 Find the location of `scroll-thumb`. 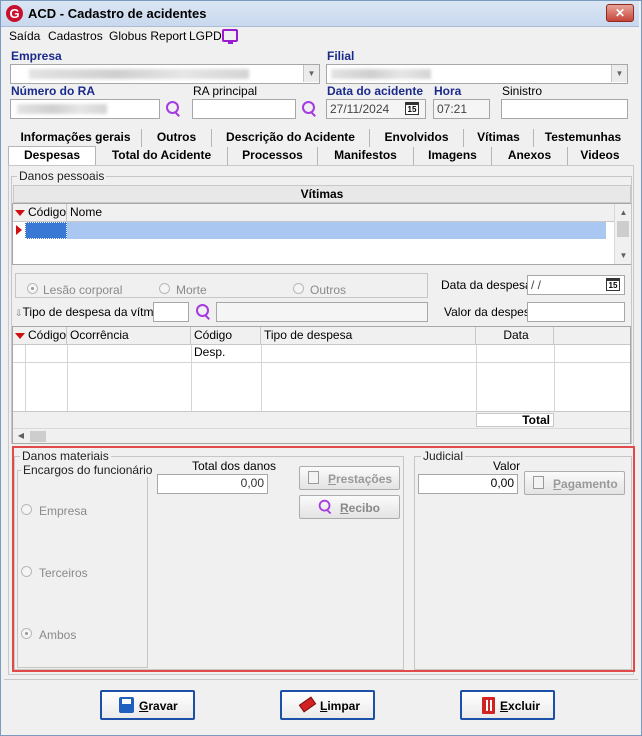

scroll-thumb is located at coordinates (623, 229).